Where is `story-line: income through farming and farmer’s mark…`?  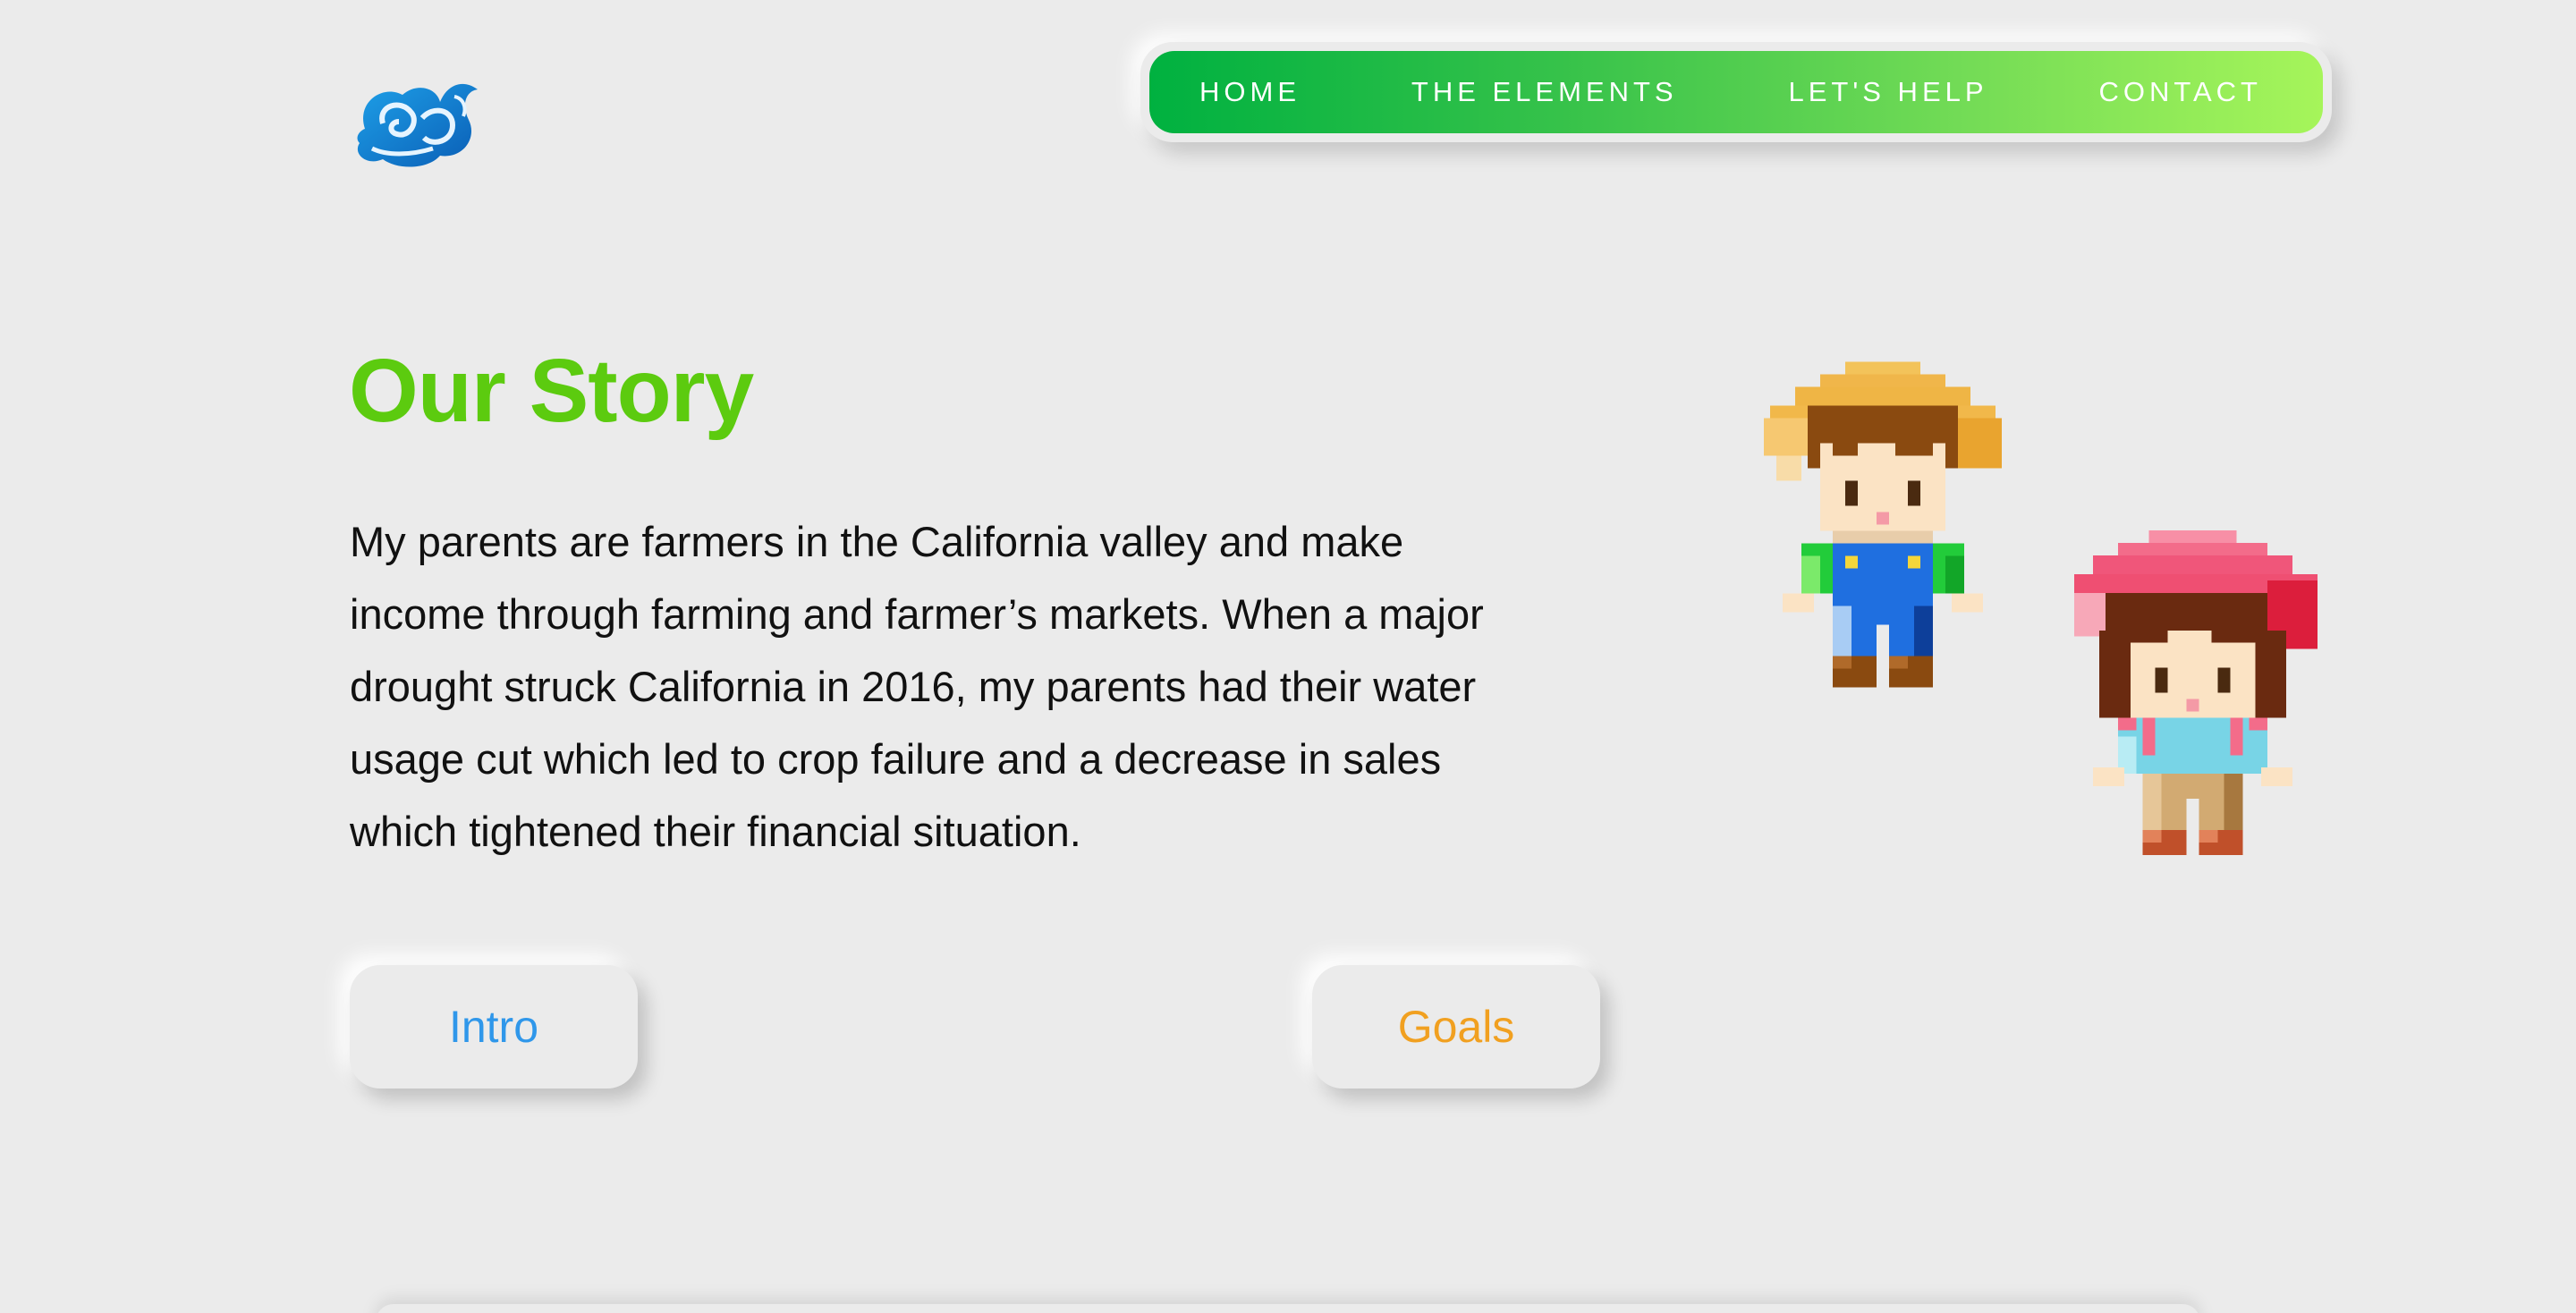 story-line: income through farming and farmer’s mark… is located at coordinates (917, 614).